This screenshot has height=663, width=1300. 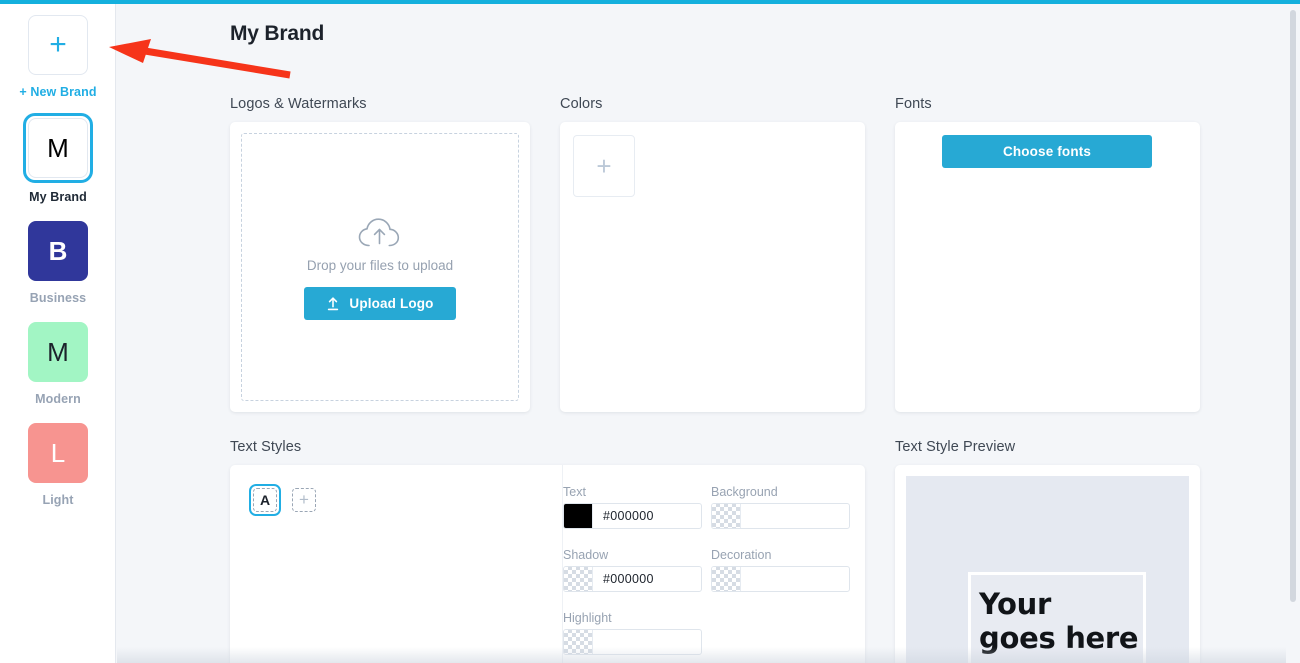 What do you see at coordinates (780, 579) in the screenshot?
I see `decoration-color-input` at bounding box center [780, 579].